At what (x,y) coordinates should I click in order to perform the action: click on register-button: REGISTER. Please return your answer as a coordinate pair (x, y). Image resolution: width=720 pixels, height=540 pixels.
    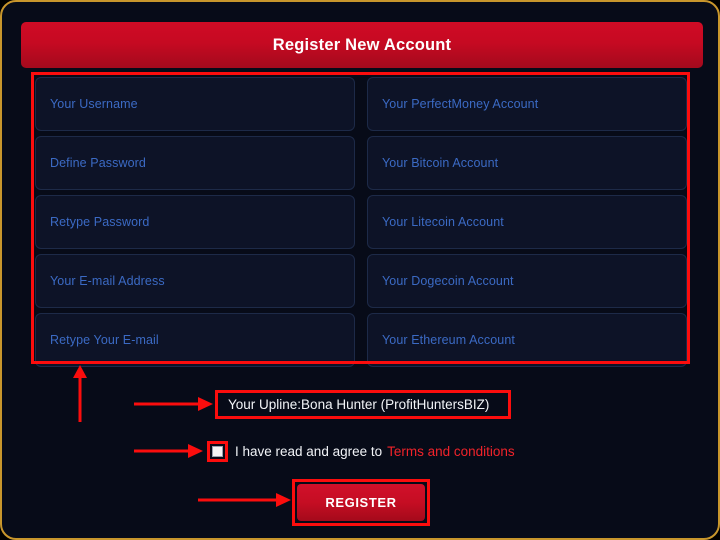
    Looking at the image, I should click on (361, 502).